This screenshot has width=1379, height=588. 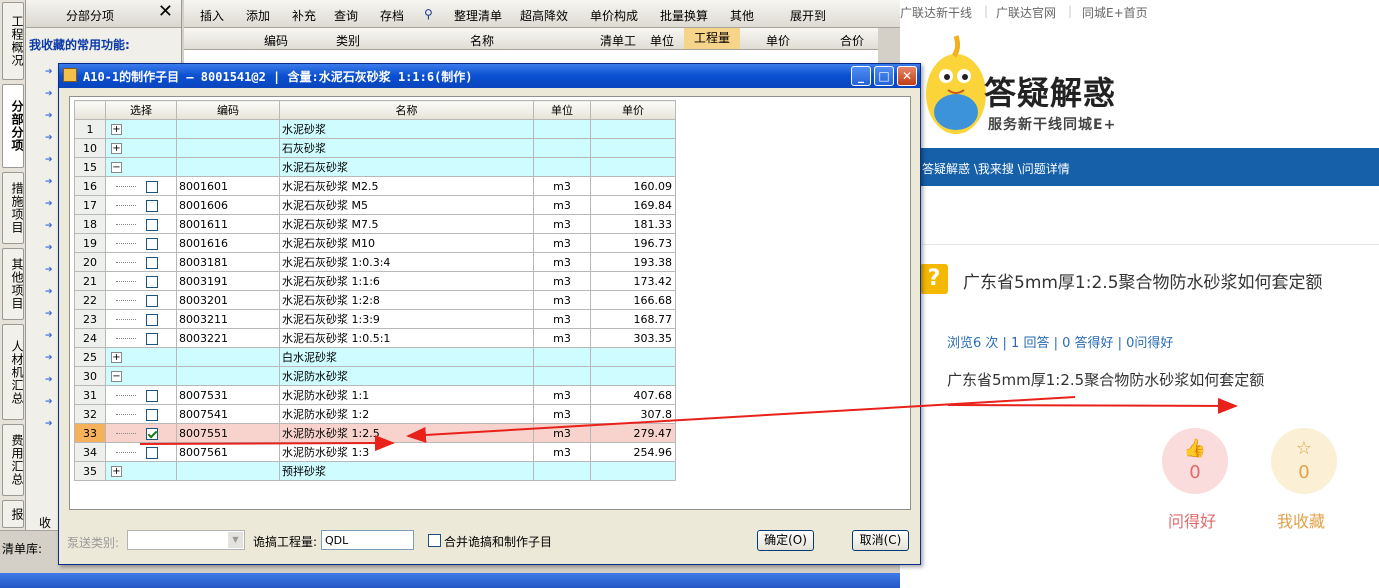 What do you see at coordinates (861, 76) in the screenshot?
I see `minimize-icon: _` at bounding box center [861, 76].